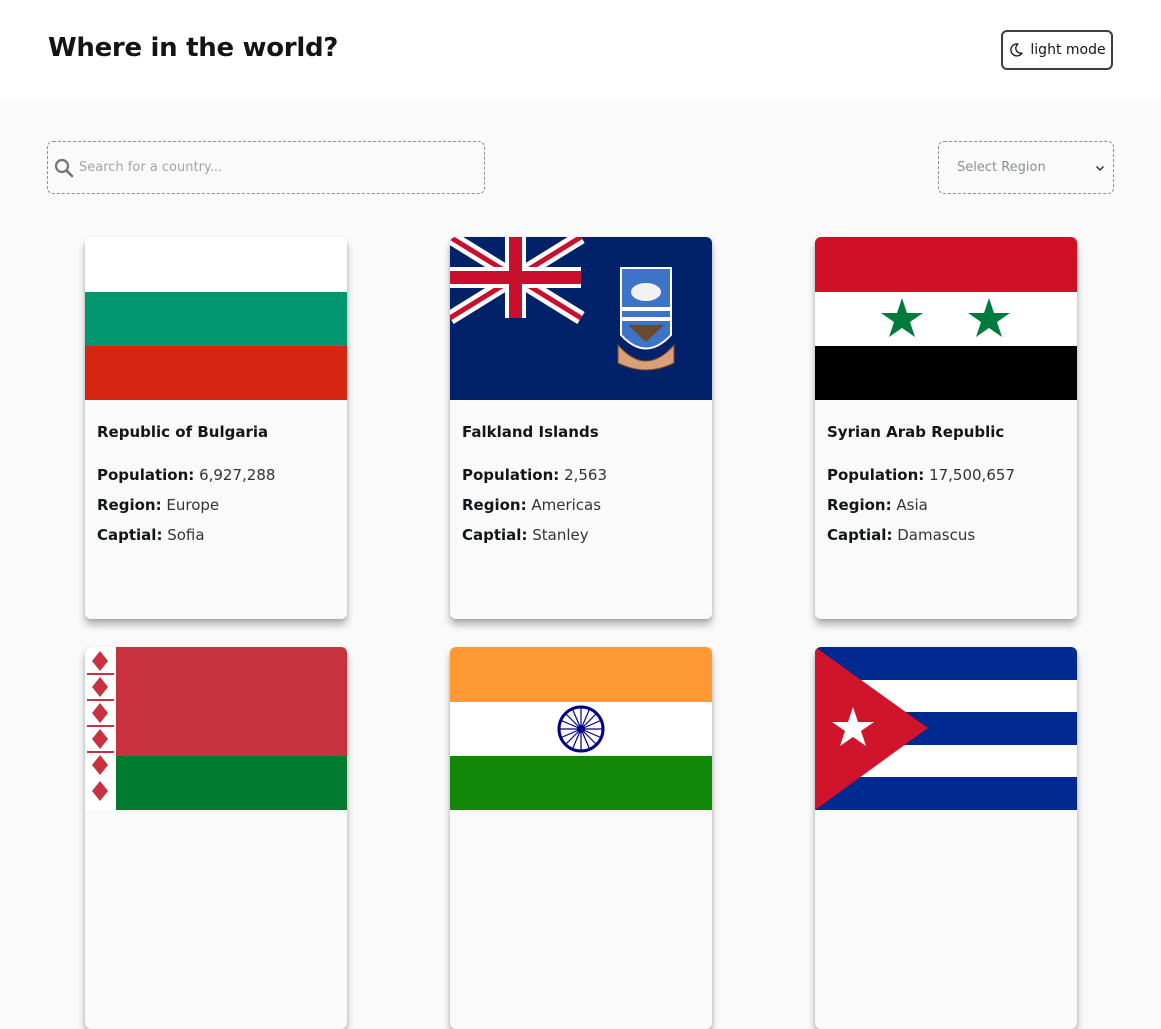 The height and width of the screenshot is (1029, 1161). Describe the element at coordinates (1100, 168) in the screenshot. I see `chevron-down-icon` at that location.